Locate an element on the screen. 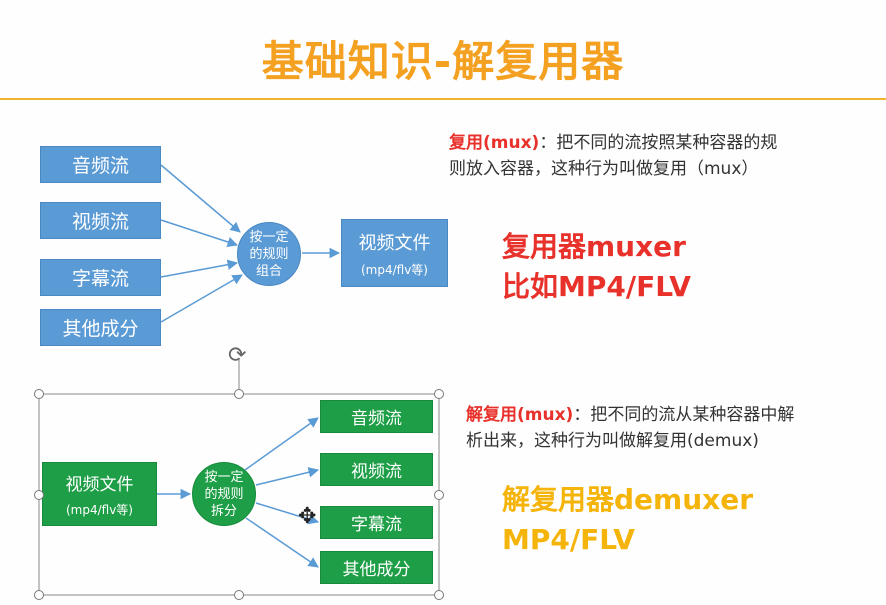  arrow-split-to-audio is located at coordinates (281, 444).